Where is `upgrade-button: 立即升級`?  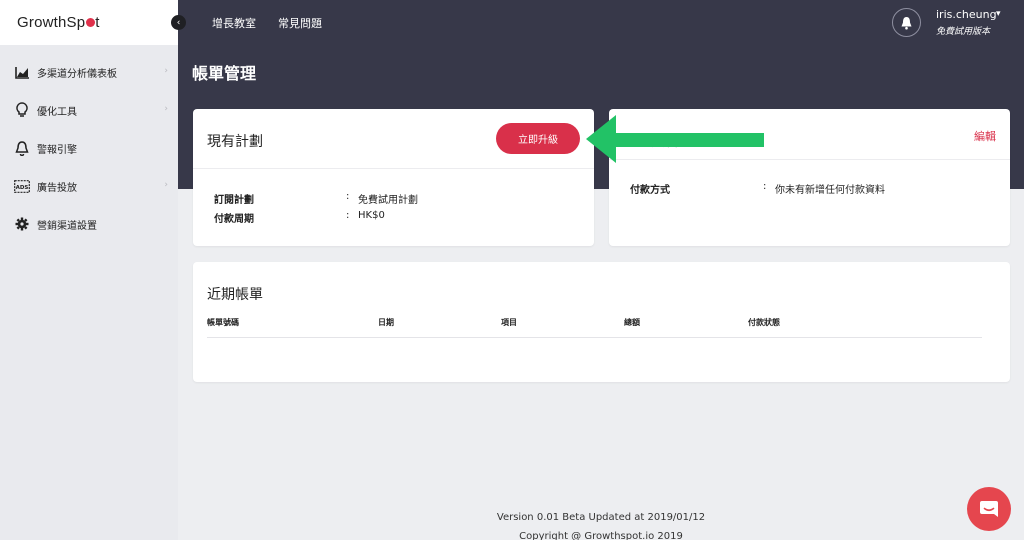 upgrade-button: 立即升級 is located at coordinates (538, 138).